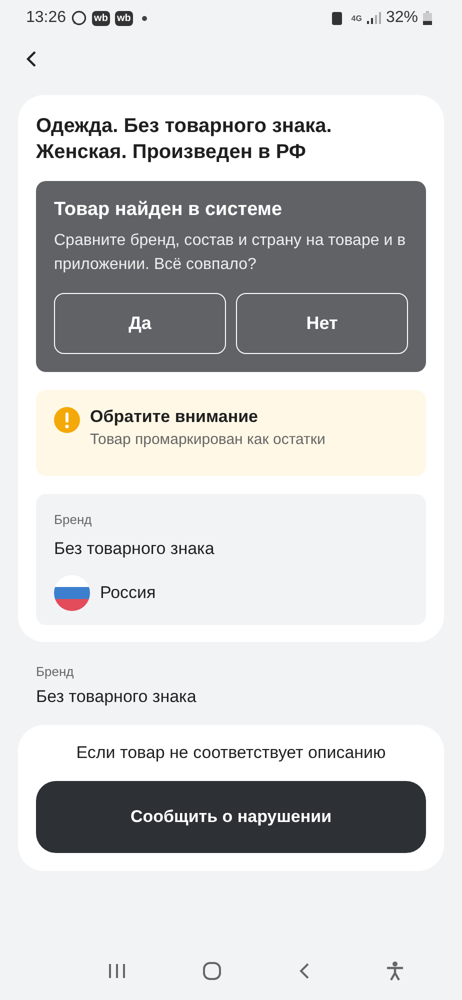 This screenshot has width=462, height=1000. What do you see at coordinates (373, 18) in the screenshot?
I see `signal-icon` at bounding box center [373, 18].